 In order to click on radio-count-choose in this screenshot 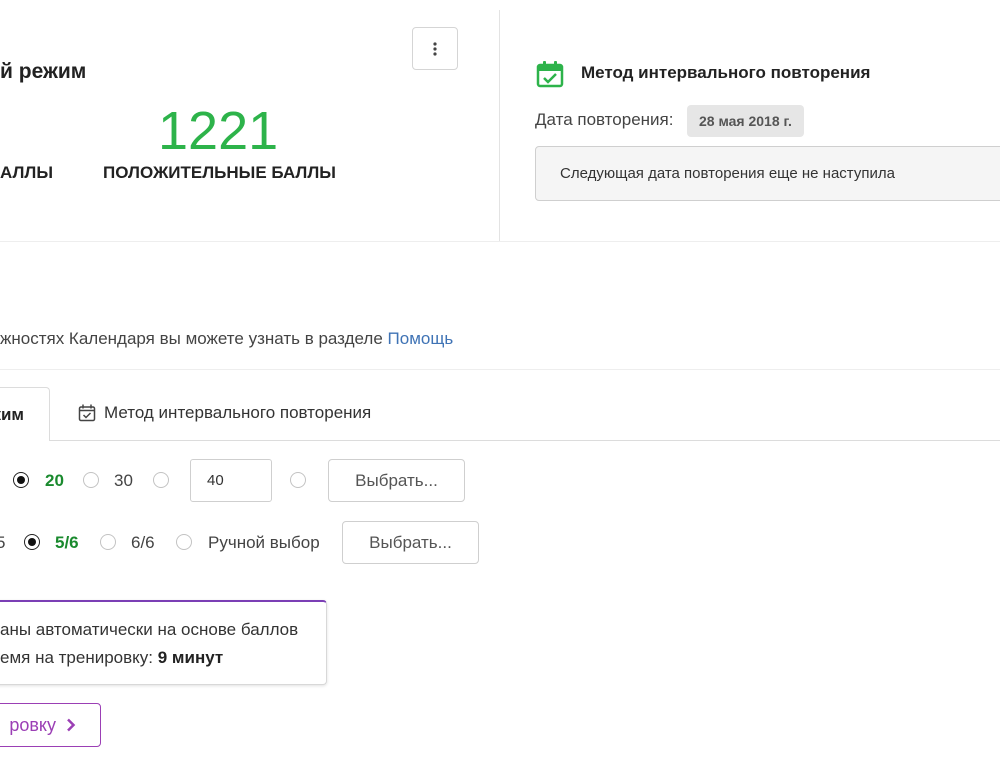, I will do `click(298, 480)`.